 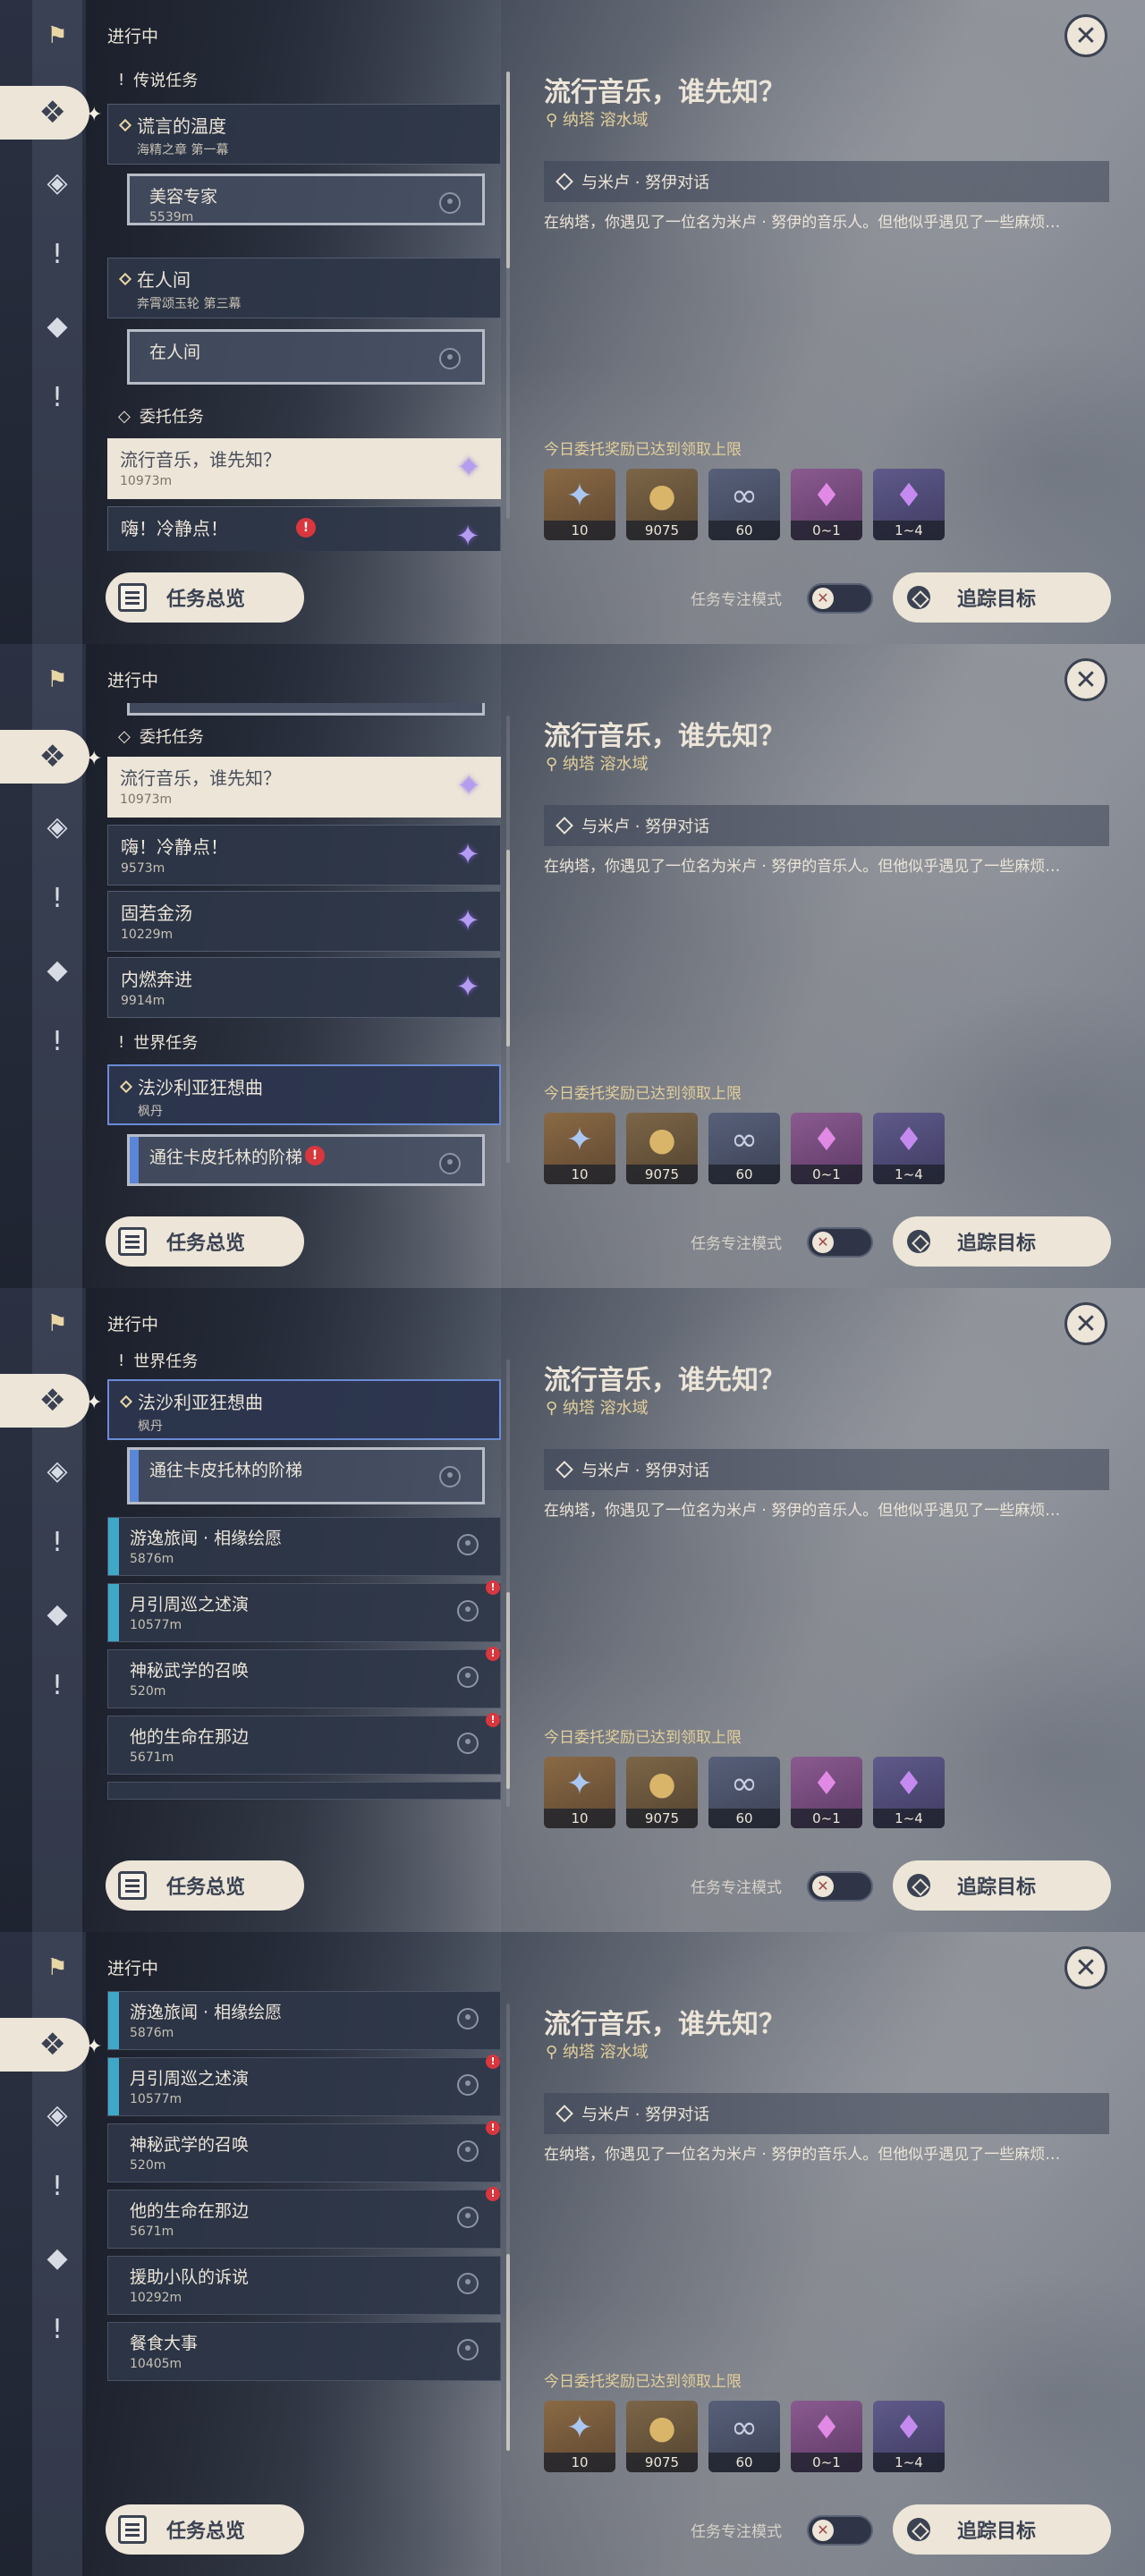 I want to click on sub-quest-card: 在人间, so click(x=306, y=357).